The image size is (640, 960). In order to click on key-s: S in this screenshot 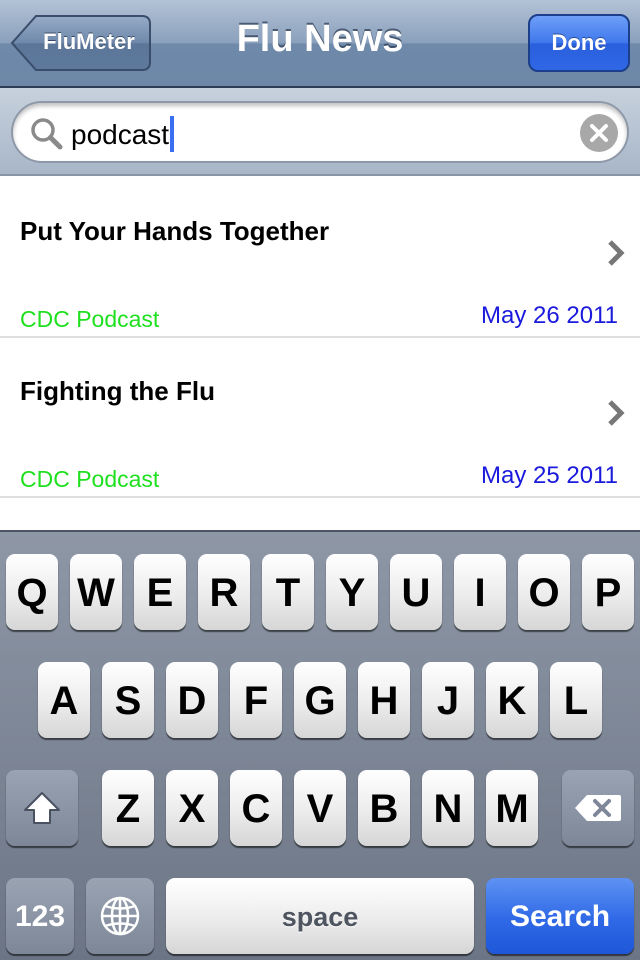, I will do `click(128, 700)`.